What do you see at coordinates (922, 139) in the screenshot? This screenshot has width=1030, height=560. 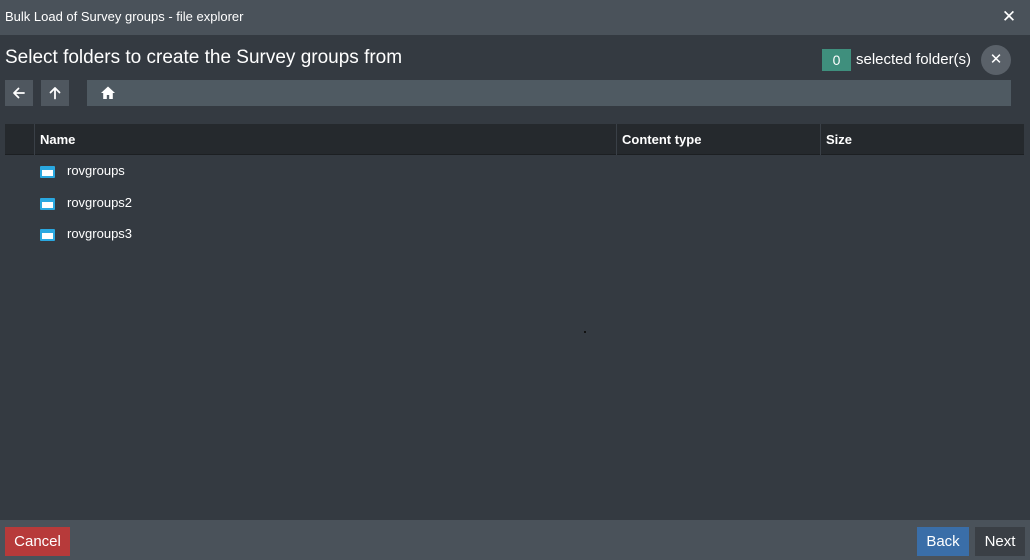 I see `column-header-size: Size` at bounding box center [922, 139].